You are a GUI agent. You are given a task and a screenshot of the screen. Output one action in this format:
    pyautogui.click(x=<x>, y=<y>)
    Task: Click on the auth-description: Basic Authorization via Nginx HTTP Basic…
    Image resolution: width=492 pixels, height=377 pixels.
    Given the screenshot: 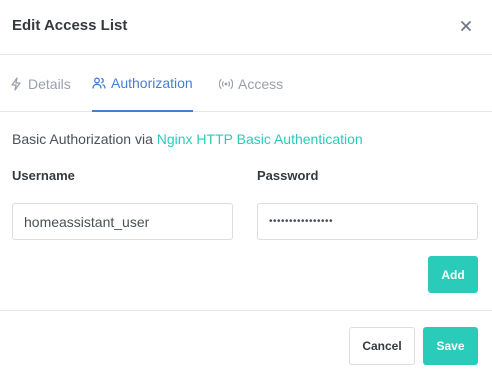 What is the action you would take?
    pyautogui.click(x=187, y=139)
    